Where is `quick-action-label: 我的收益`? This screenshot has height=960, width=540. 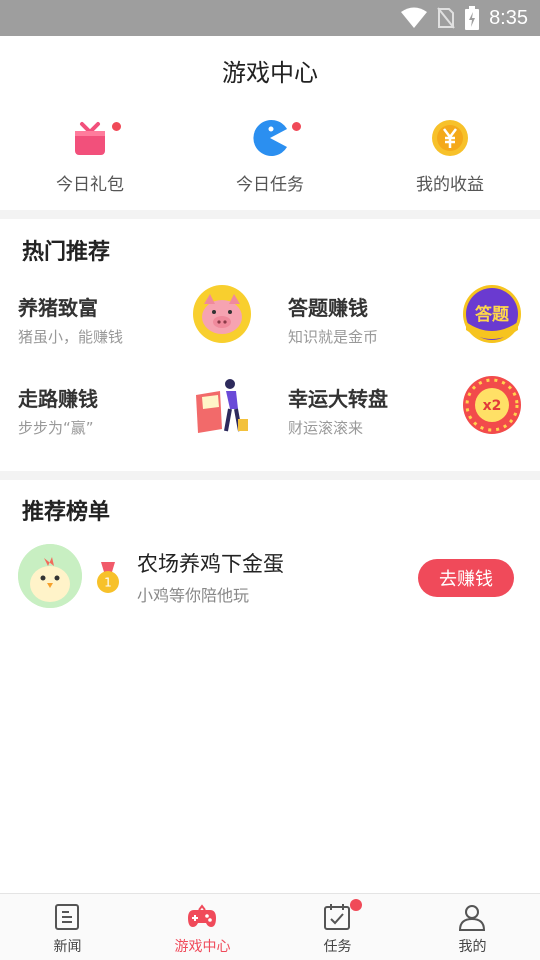 quick-action-label: 我的收益 is located at coordinates (450, 185).